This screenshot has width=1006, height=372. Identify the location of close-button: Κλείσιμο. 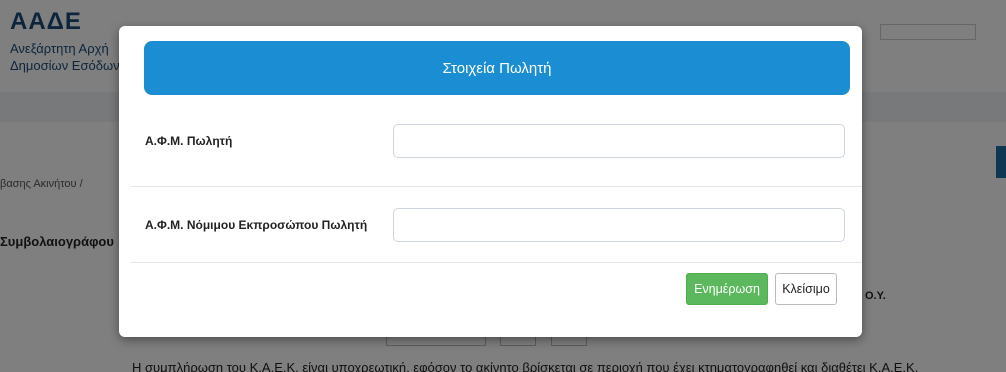
(806, 289).